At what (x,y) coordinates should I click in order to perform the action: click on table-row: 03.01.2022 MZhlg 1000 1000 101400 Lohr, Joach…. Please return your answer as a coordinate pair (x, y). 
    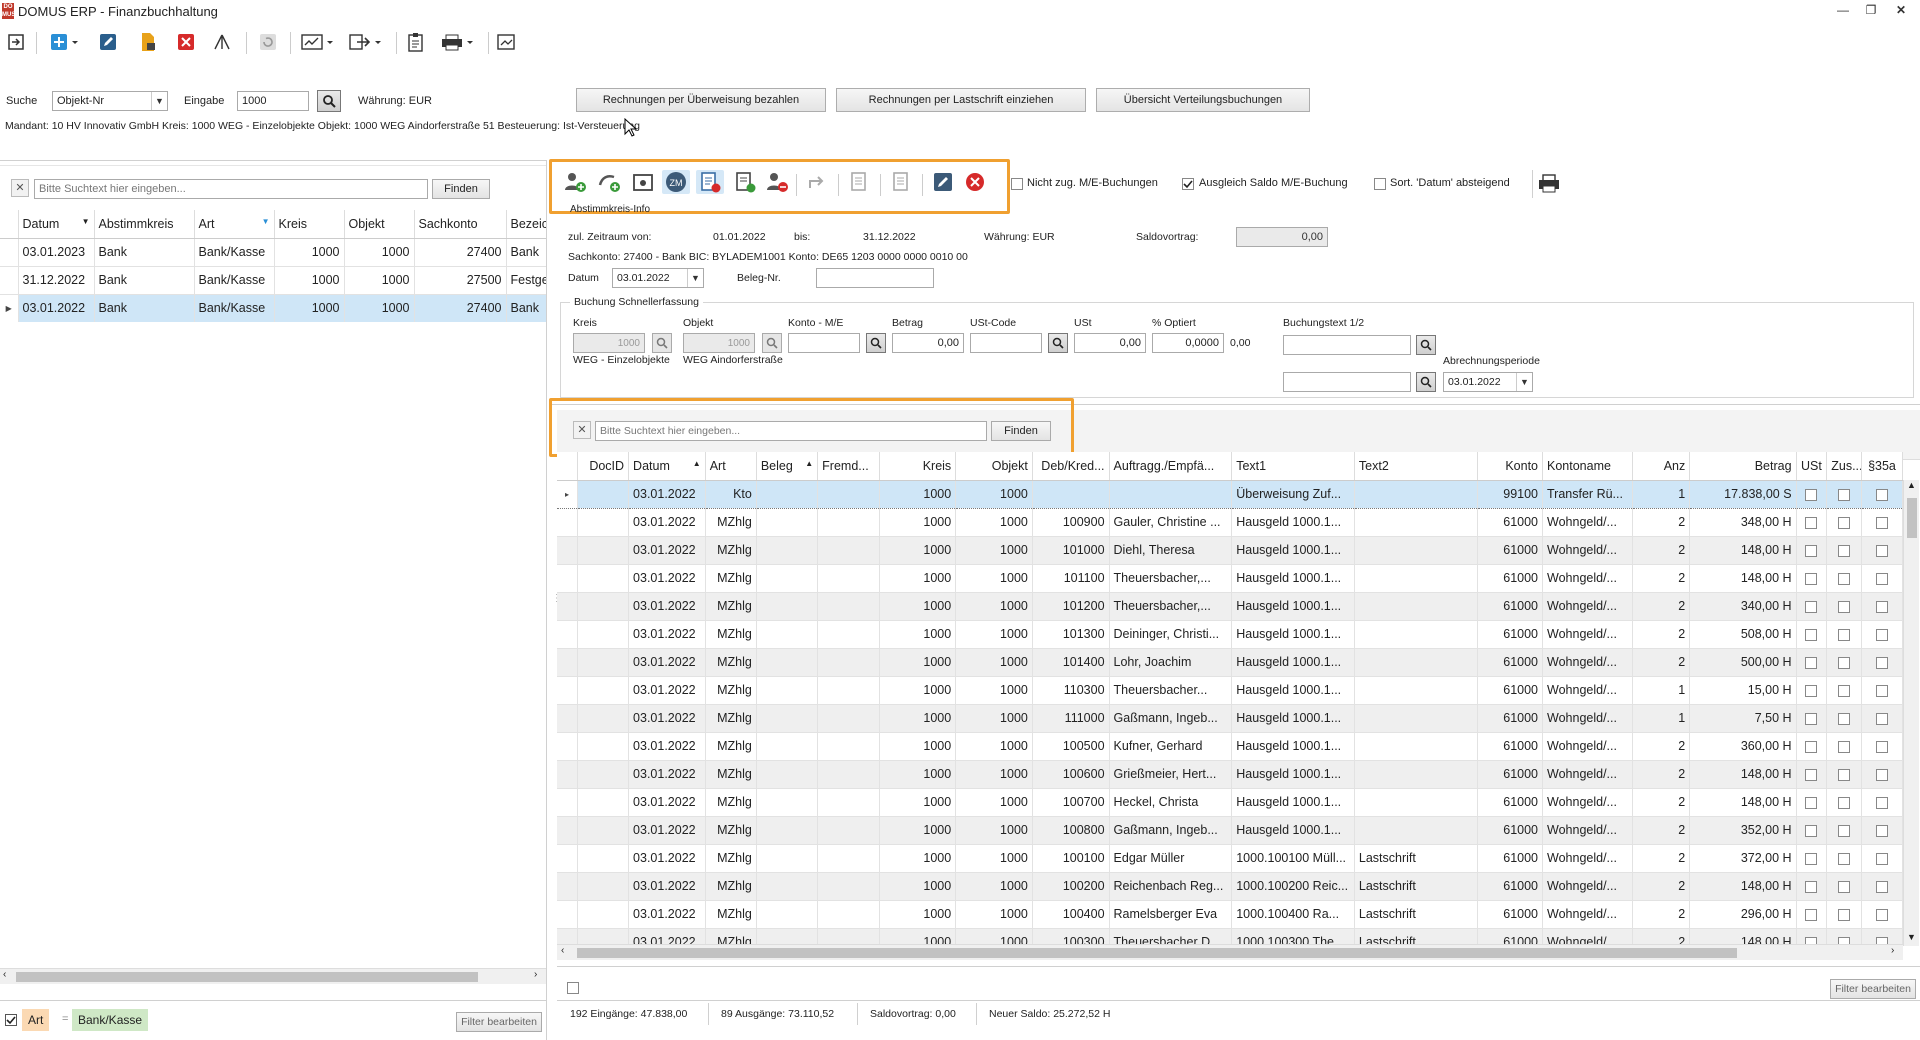
    Looking at the image, I should click on (1230, 662).